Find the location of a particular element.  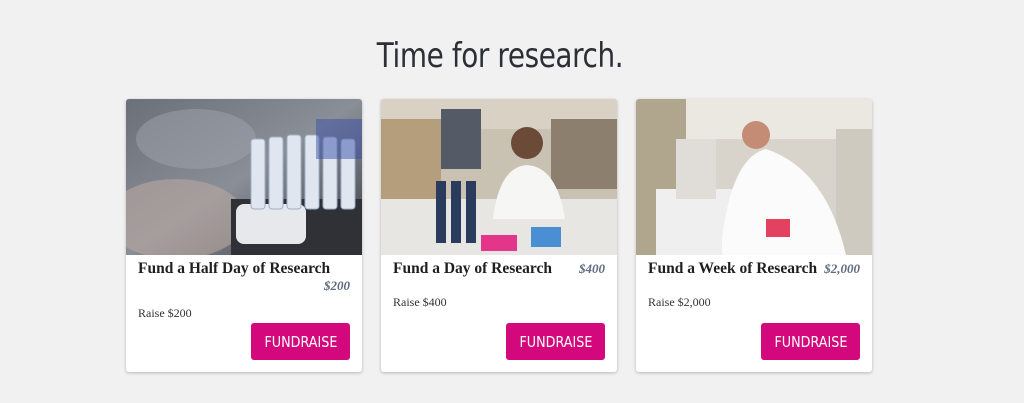

card-title: Fund a Day of Research is located at coordinates (473, 268).